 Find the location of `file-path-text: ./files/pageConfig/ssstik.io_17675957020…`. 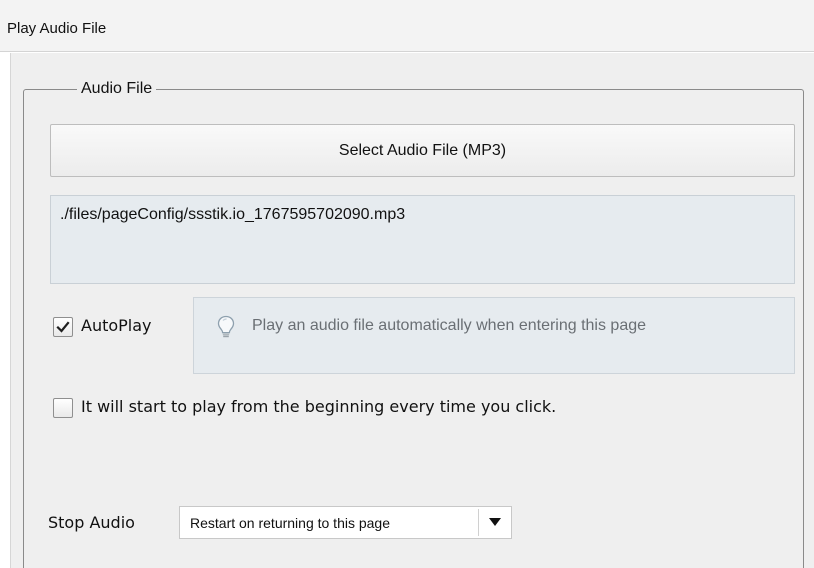

file-path-text: ./files/pageConfig/ssstik.io_17675957020… is located at coordinates (233, 214).